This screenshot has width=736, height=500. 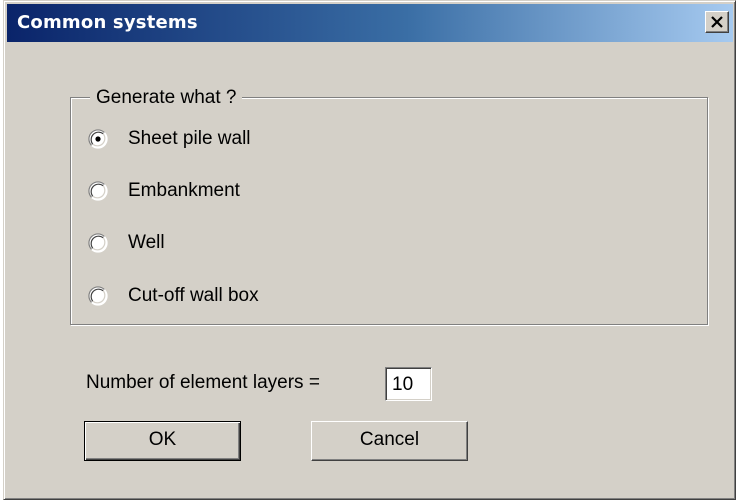 What do you see at coordinates (389, 441) in the screenshot?
I see `cancel-button: Cancel` at bounding box center [389, 441].